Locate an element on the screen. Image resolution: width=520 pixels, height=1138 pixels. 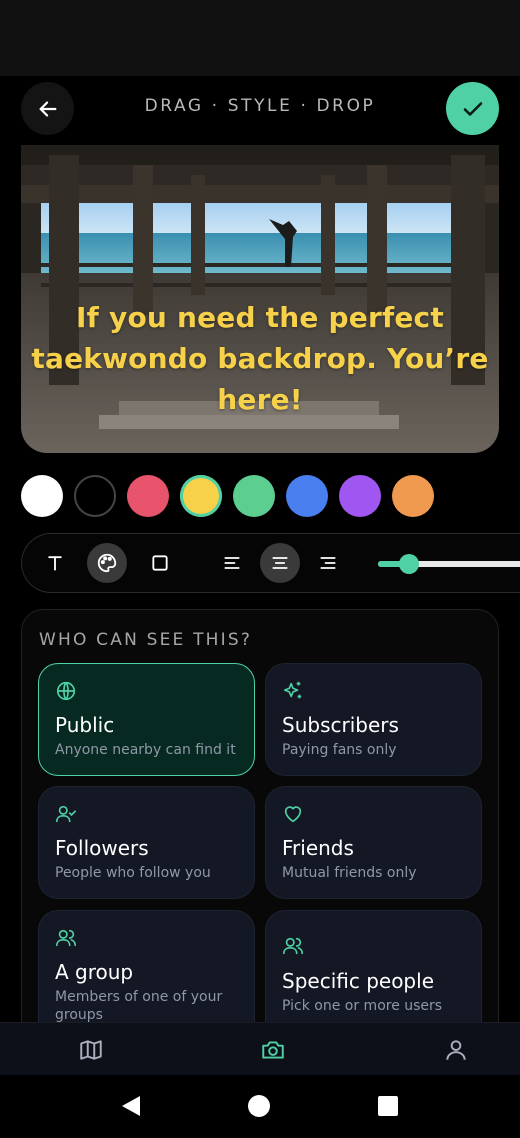
color-swatch-black is located at coordinates (95, 496).